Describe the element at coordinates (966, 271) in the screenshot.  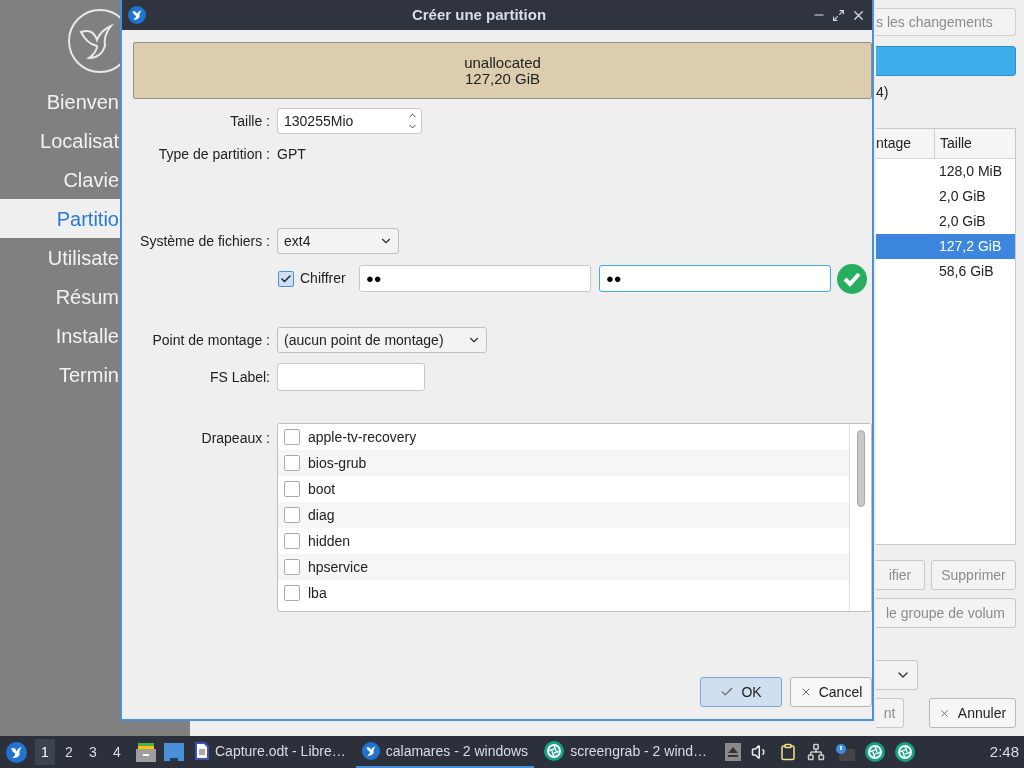
I see `table-cell-text: 58,6 GiB` at that location.